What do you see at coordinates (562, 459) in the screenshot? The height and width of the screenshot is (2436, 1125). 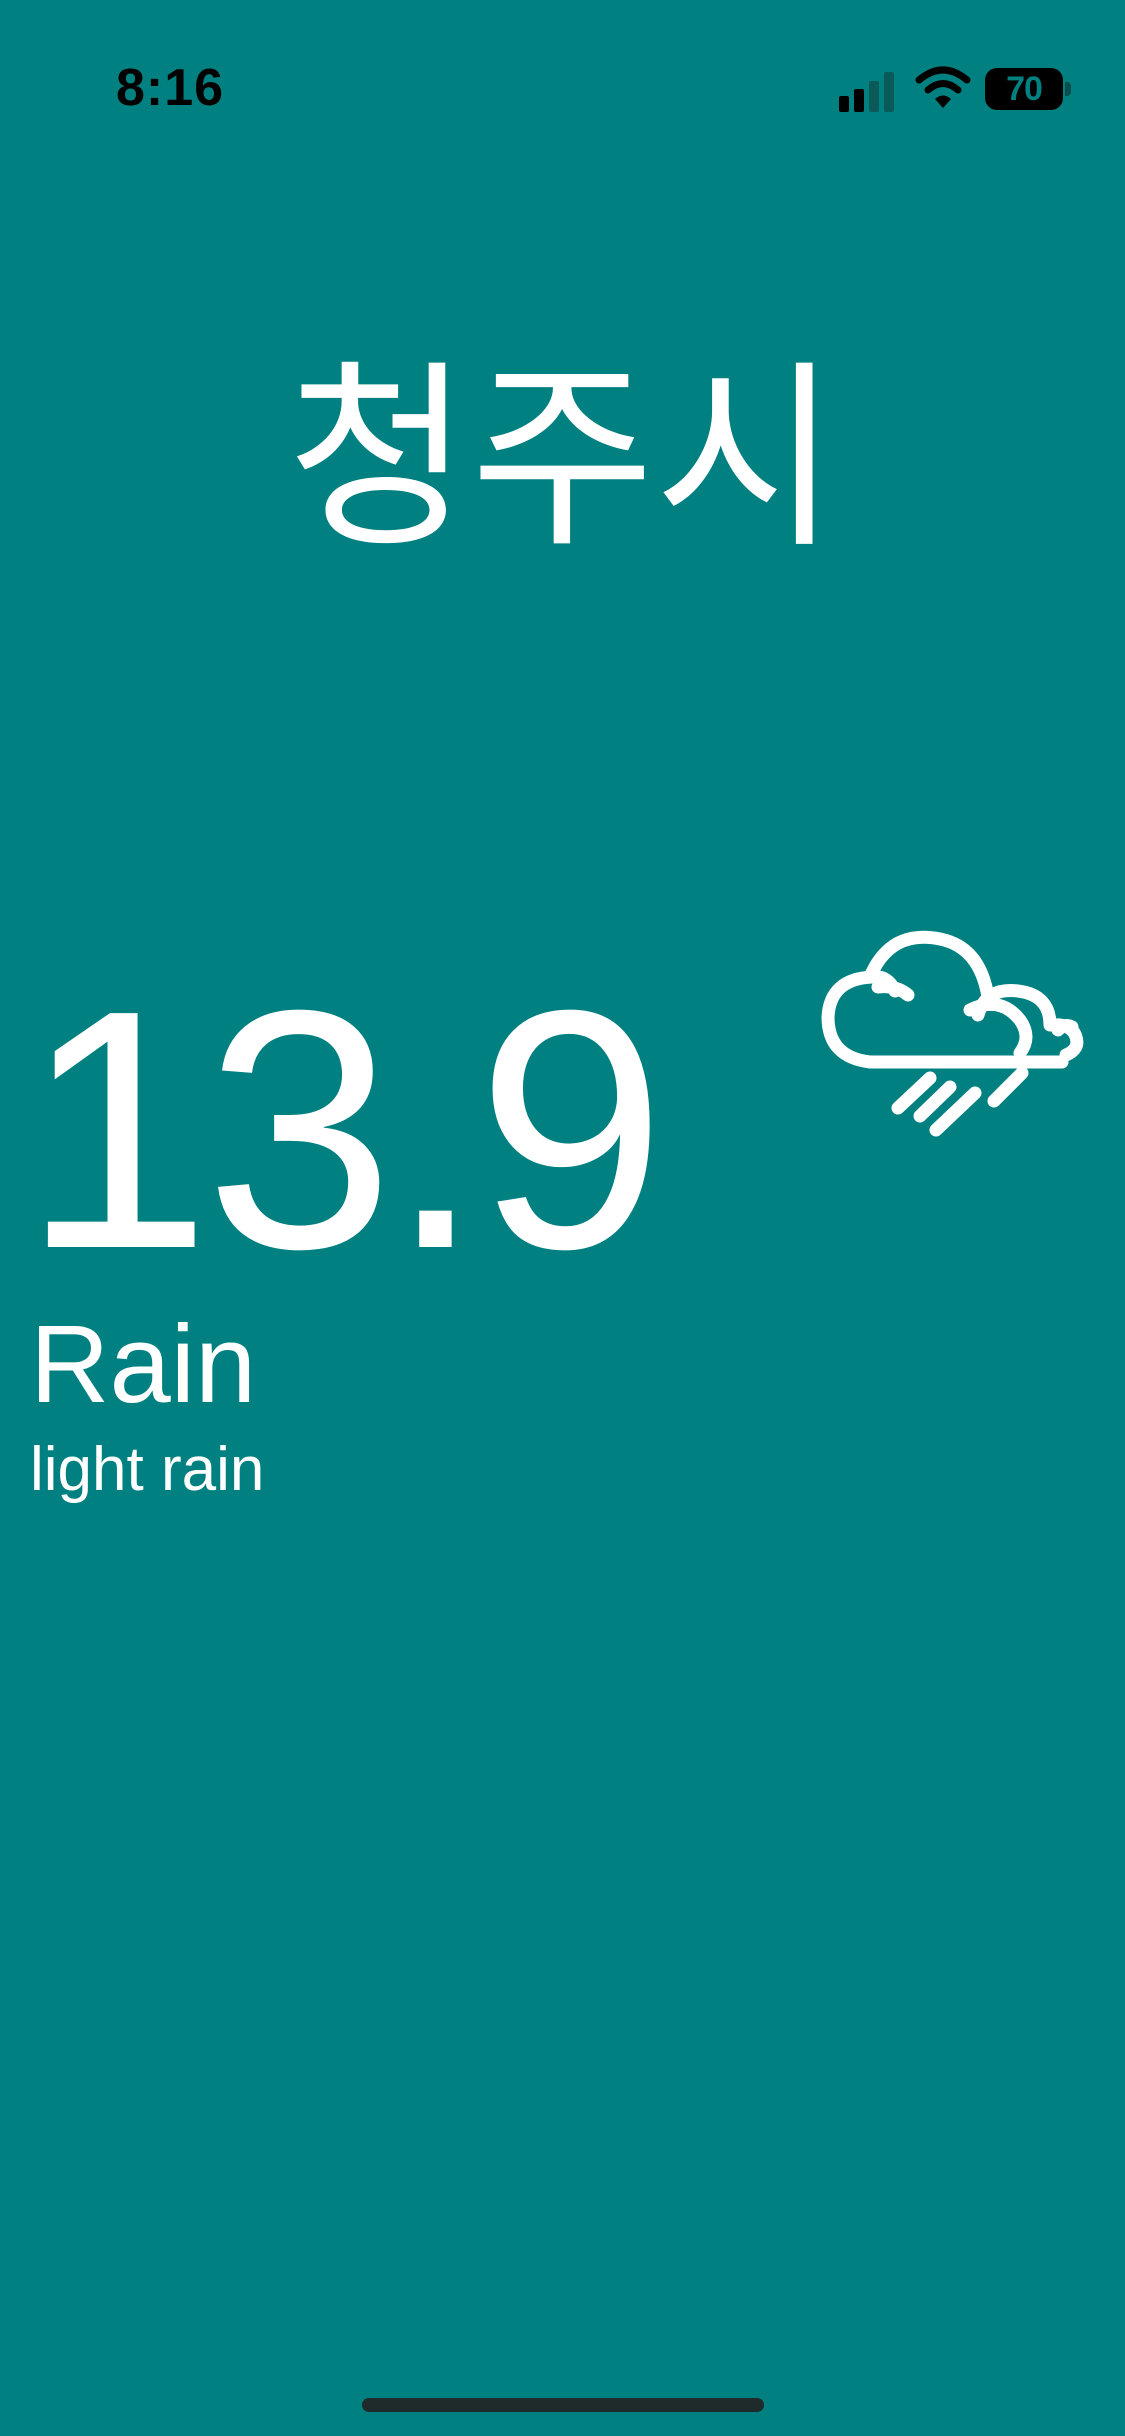 I see `city-name: 청주시` at bounding box center [562, 459].